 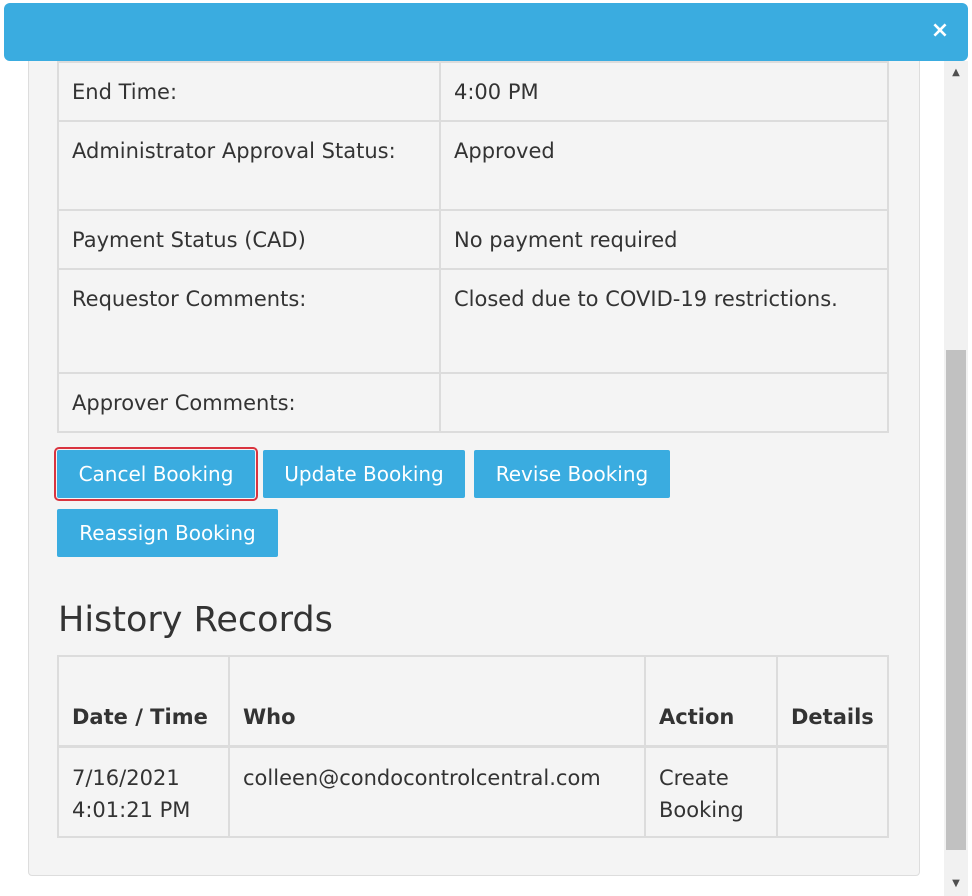 What do you see at coordinates (832, 701) in the screenshot?
I see `column-header-details: Details` at bounding box center [832, 701].